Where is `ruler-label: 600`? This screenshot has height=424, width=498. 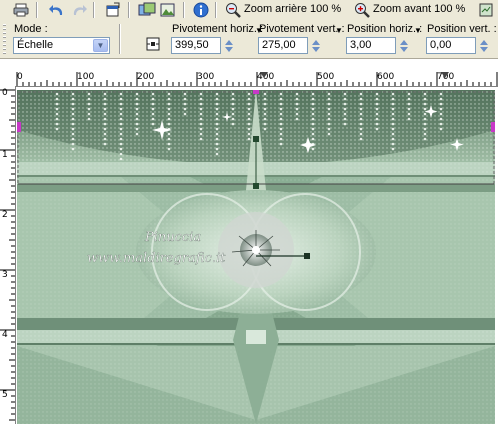
ruler-label: 600 is located at coordinates (386, 77).